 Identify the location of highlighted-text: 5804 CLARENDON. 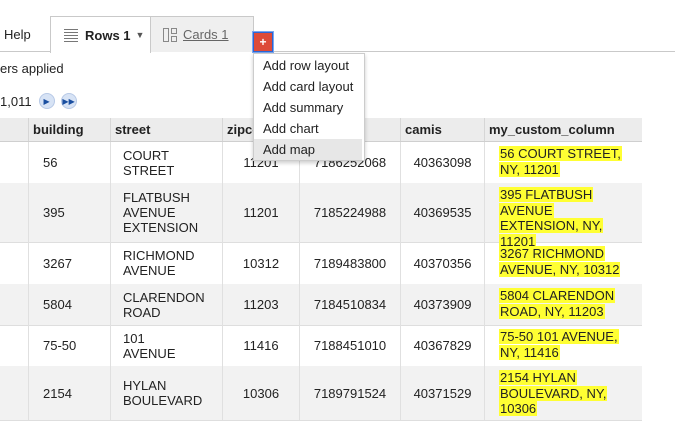
(557, 295).